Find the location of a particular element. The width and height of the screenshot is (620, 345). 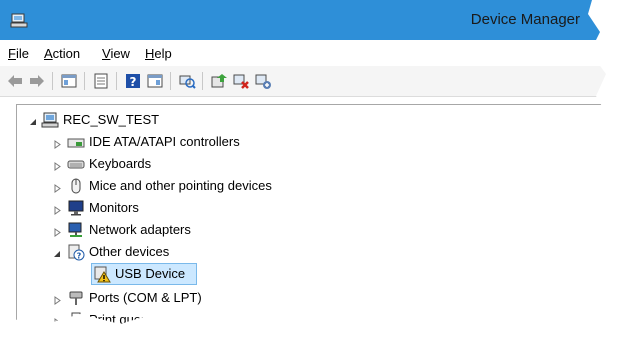

unknown-device-icon: ? is located at coordinates (76, 252).